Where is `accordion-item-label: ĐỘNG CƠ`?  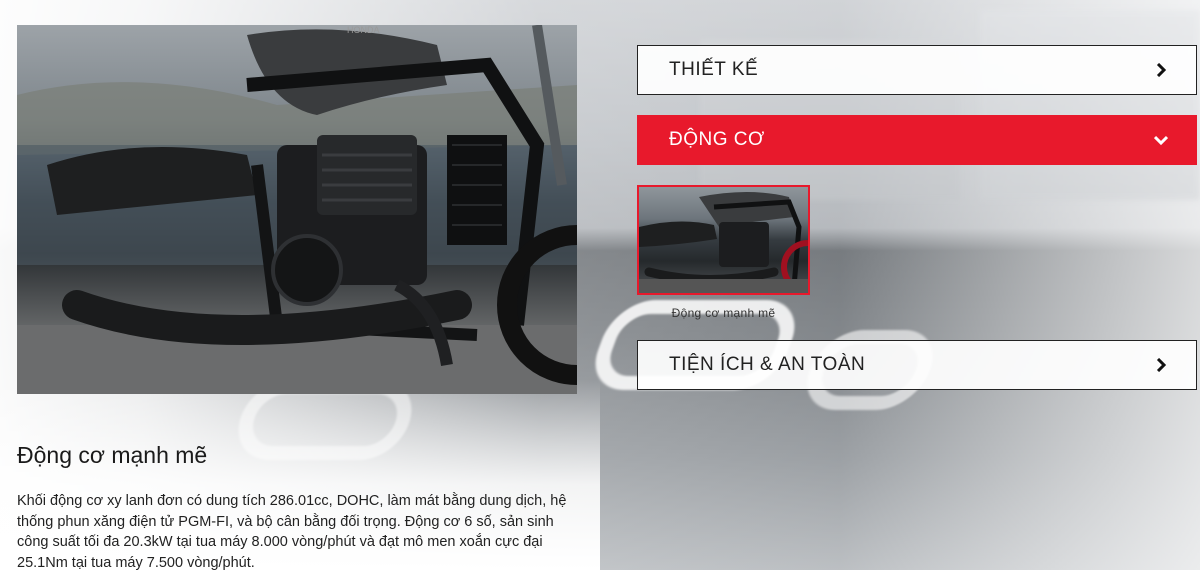
accordion-item-label: ĐỘNG CƠ is located at coordinates (717, 139).